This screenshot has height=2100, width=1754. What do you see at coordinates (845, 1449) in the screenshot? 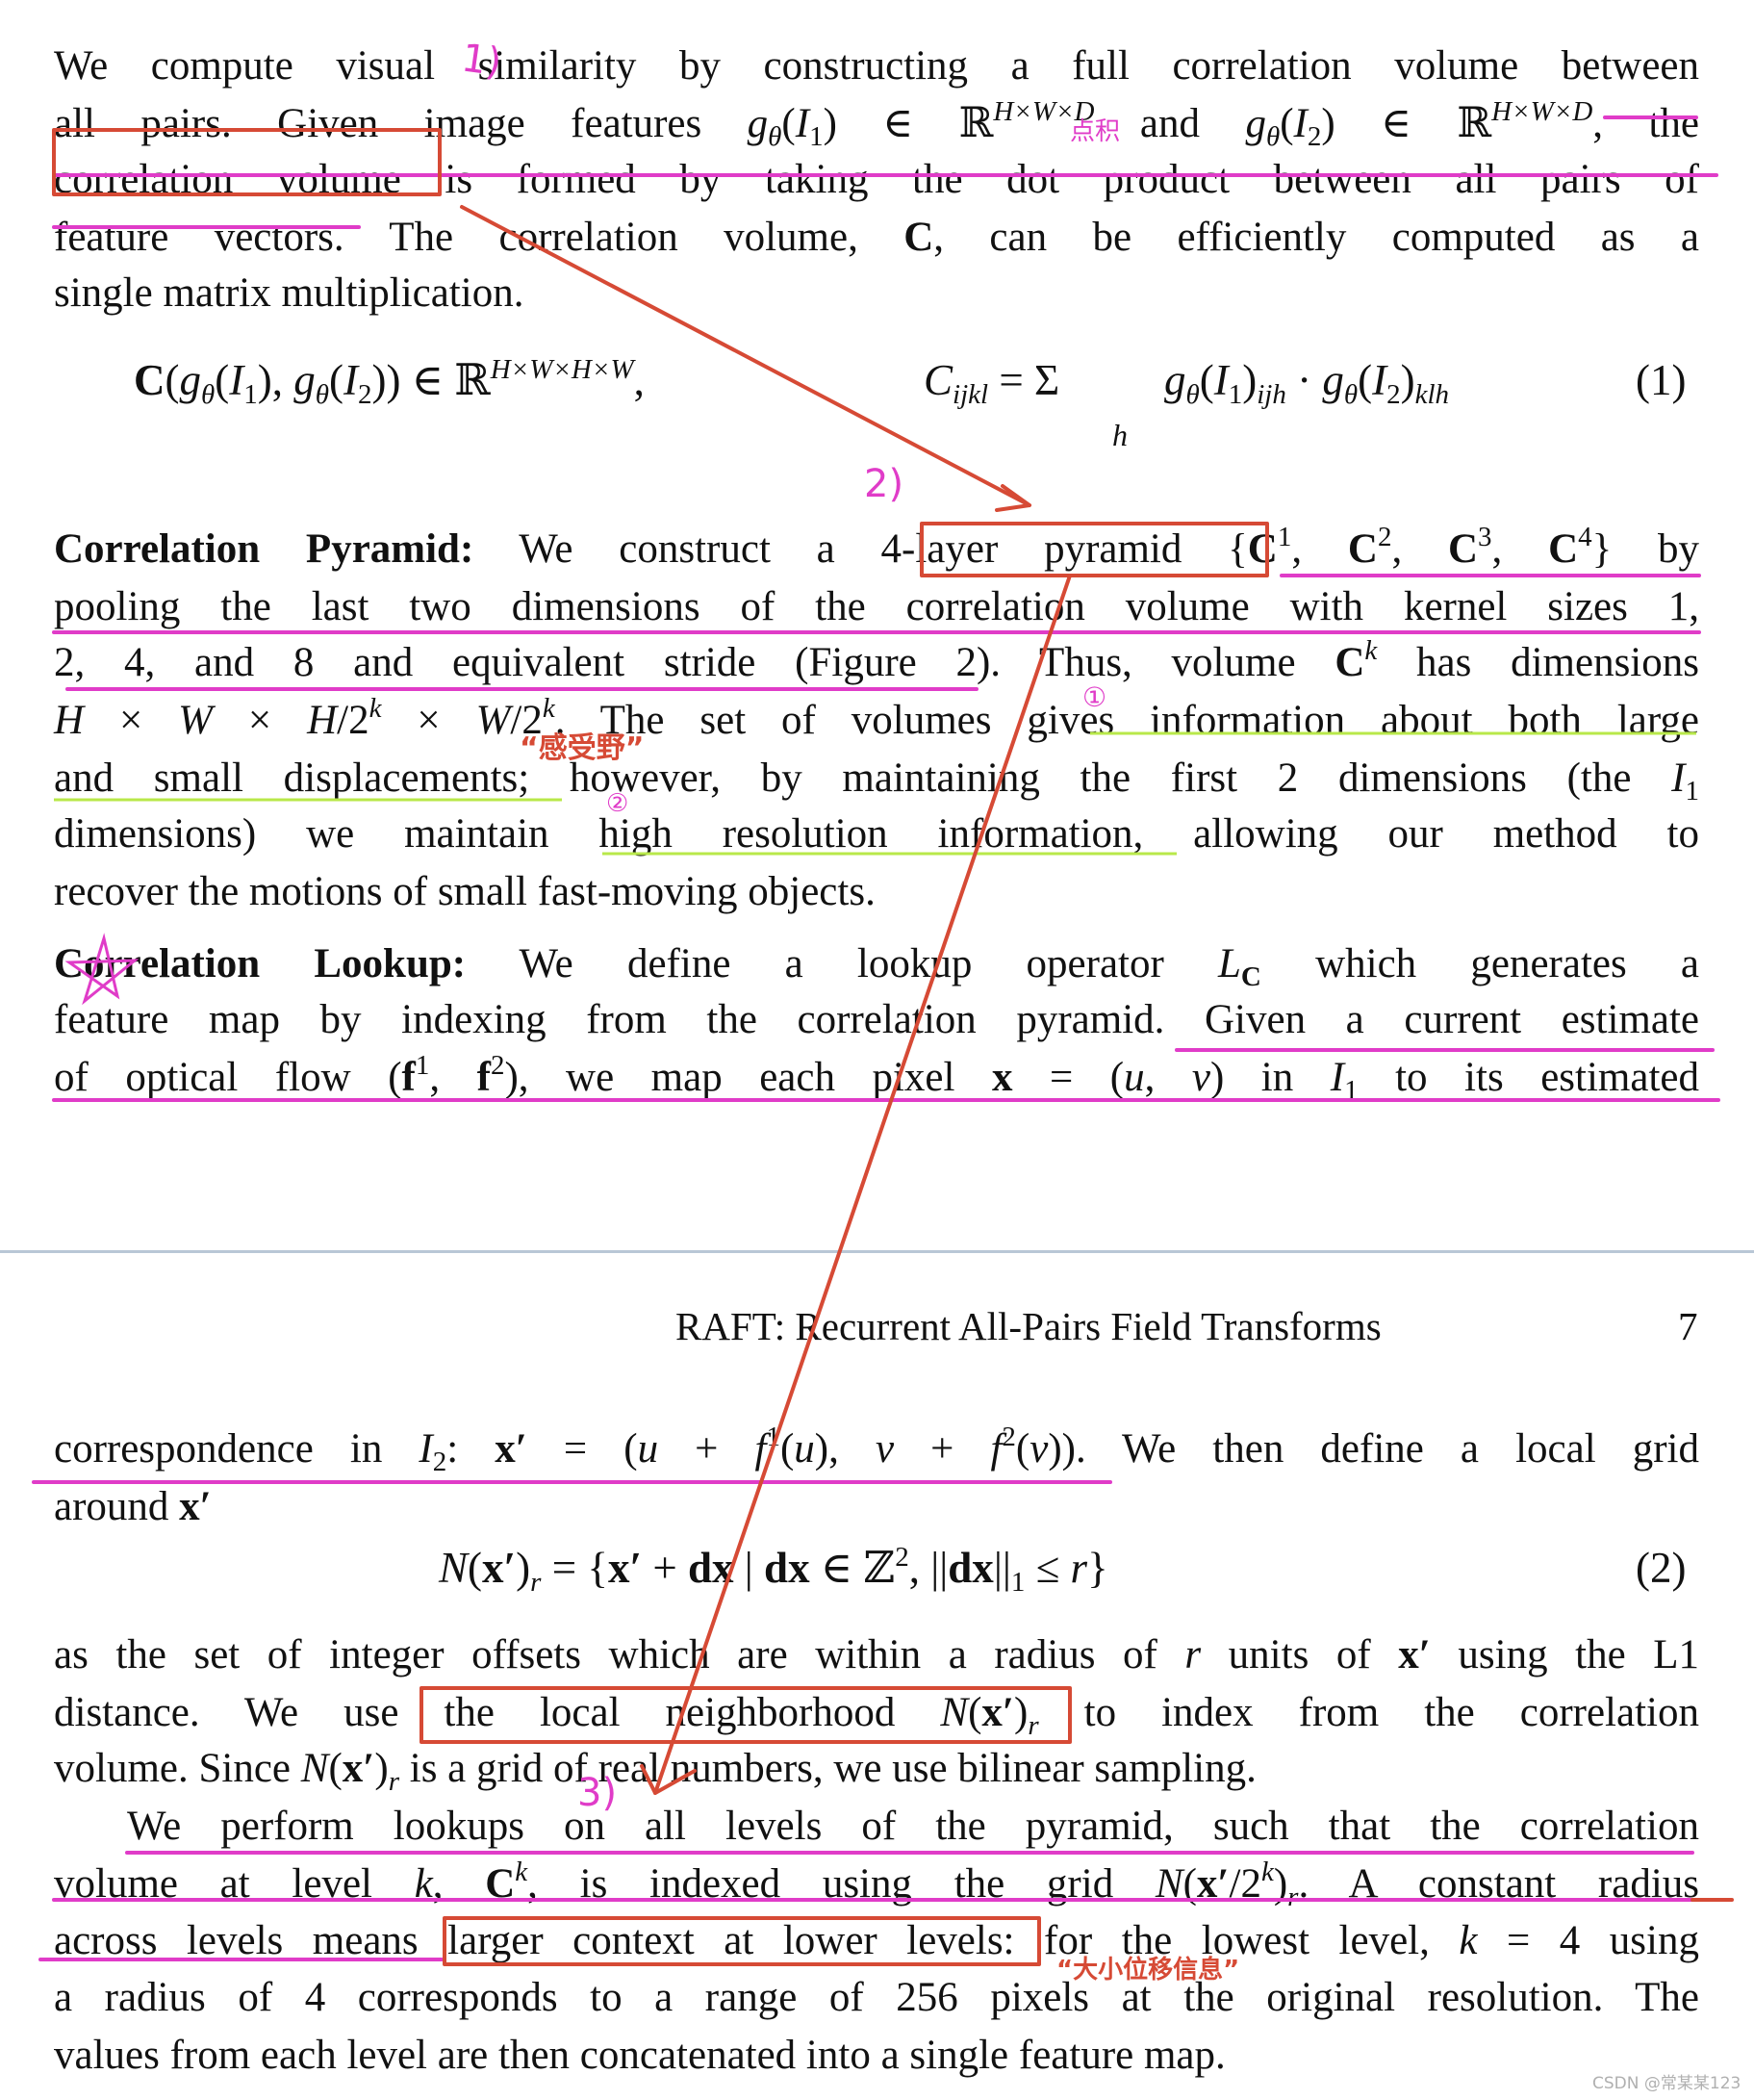
I see `text-run: ),` at bounding box center [845, 1449].